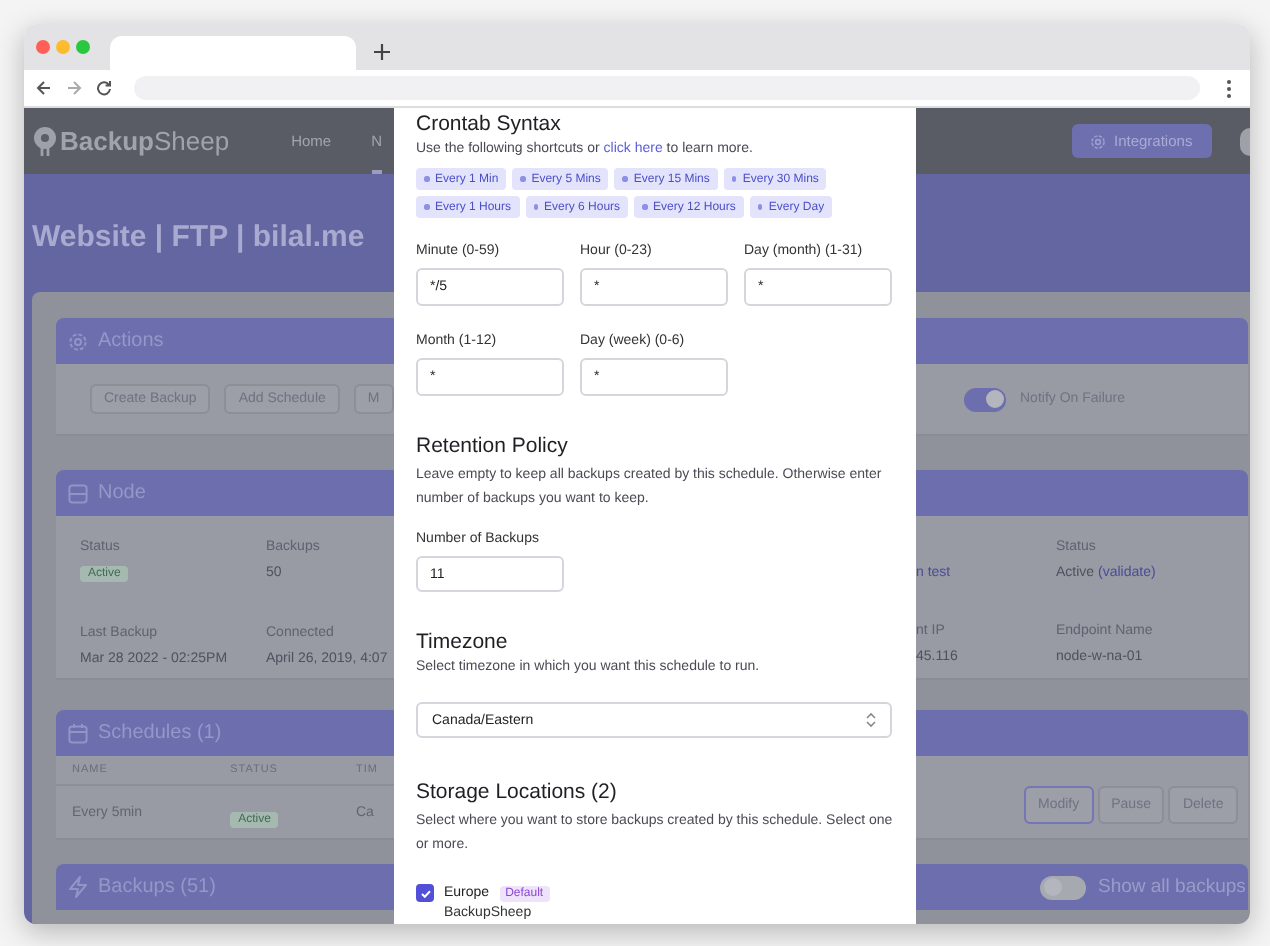 The width and height of the screenshot is (1270, 946). I want to click on reload-icon, so click(104, 88).